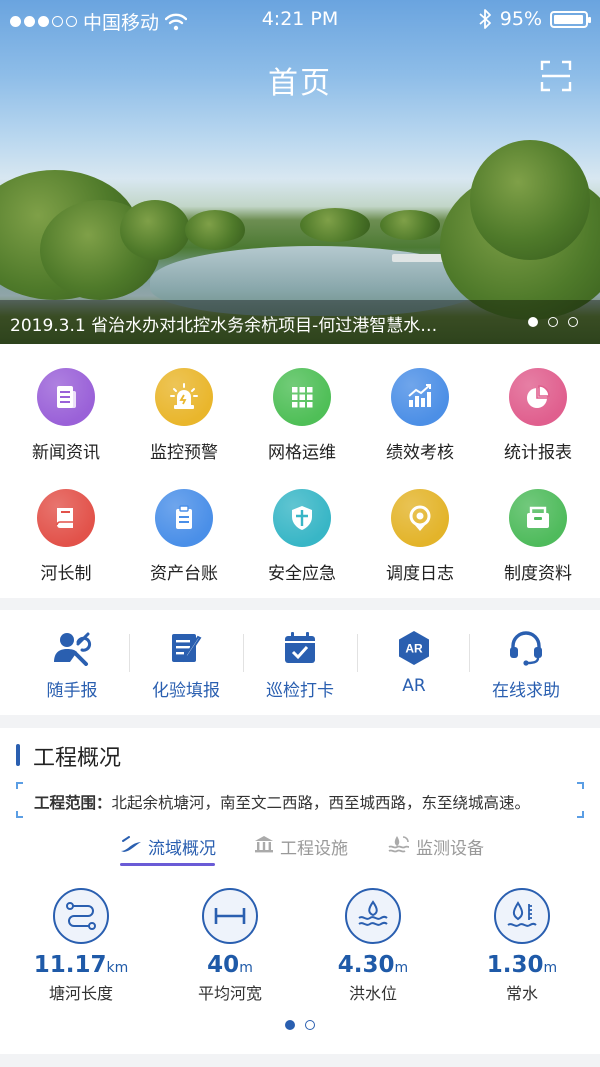 This screenshot has height=1067, width=600. I want to click on quick-action-4: AR AR, so click(414, 663).